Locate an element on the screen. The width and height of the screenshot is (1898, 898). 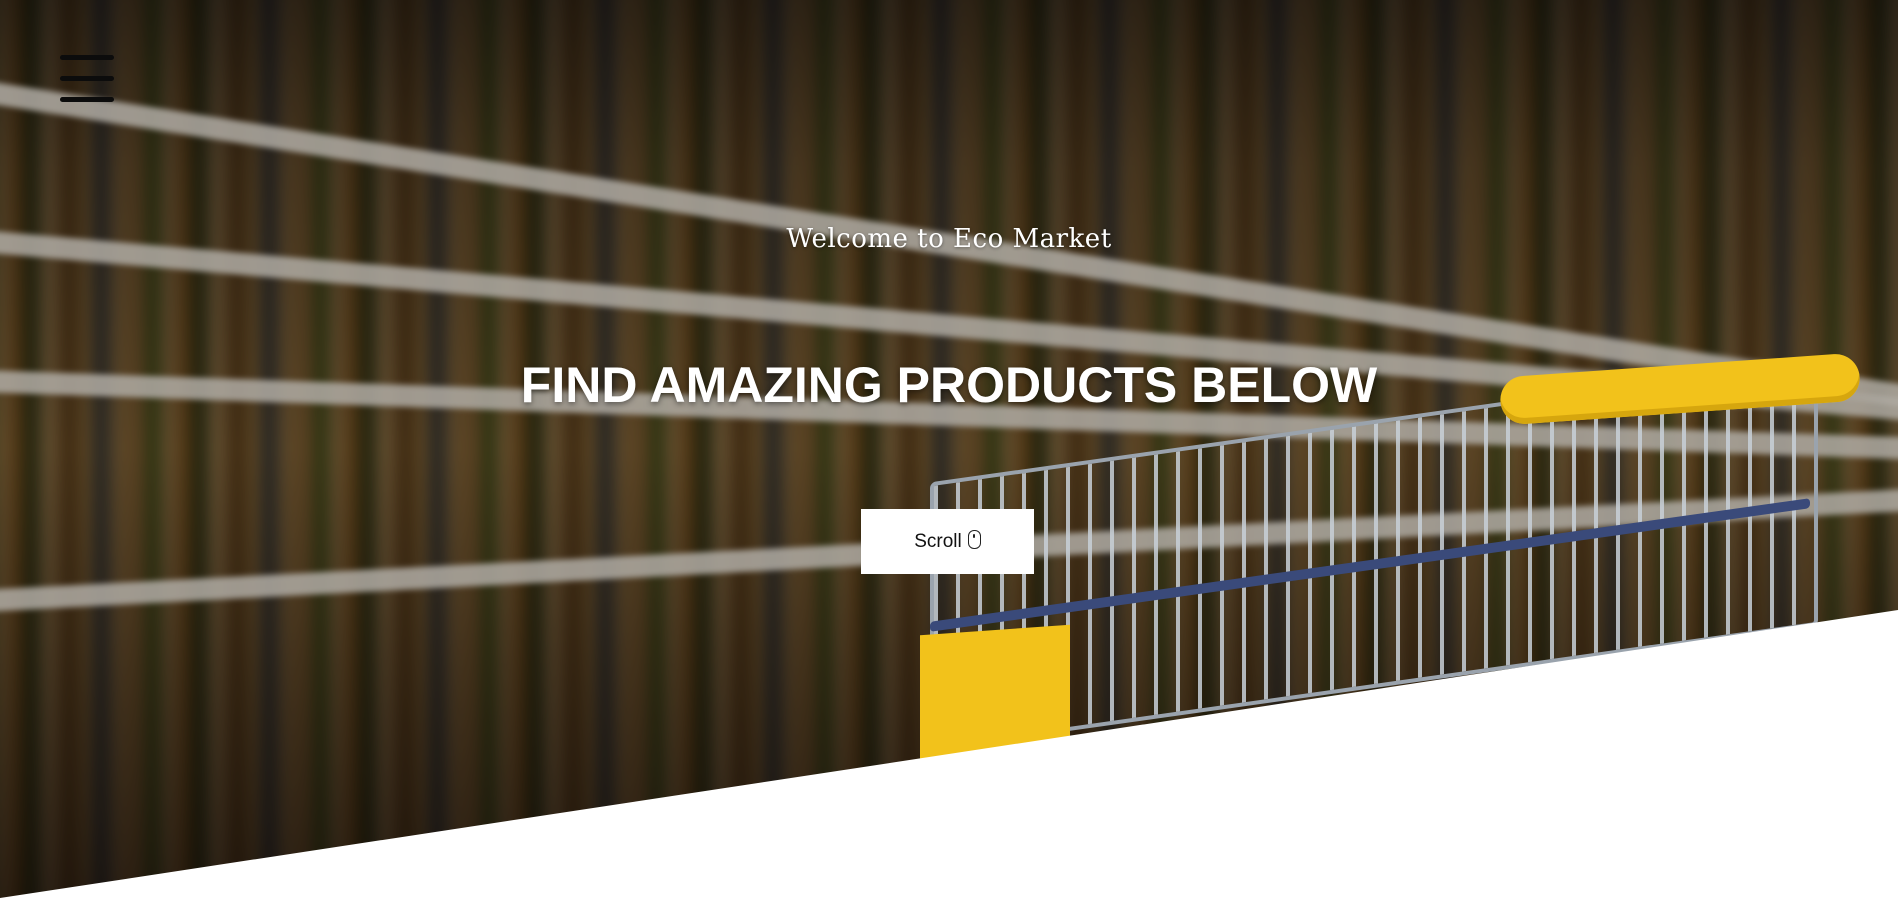
scroll-button: Scroll is located at coordinates (947, 541).